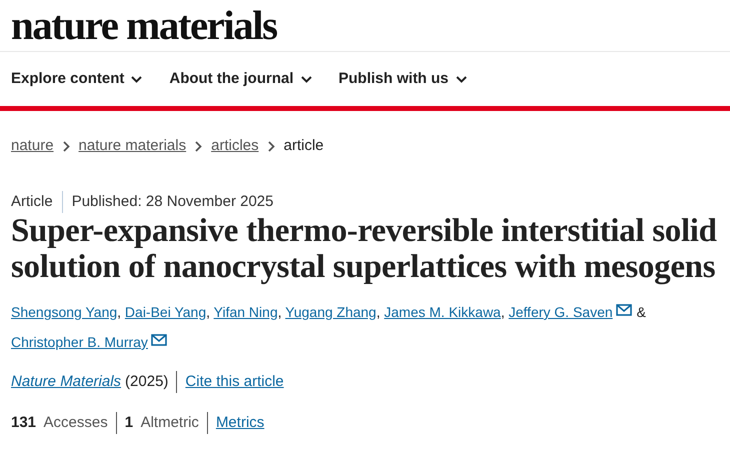 The height and width of the screenshot is (454, 730). What do you see at coordinates (32, 146) in the screenshot?
I see `breadcrumb-link: nature` at bounding box center [32, 146].